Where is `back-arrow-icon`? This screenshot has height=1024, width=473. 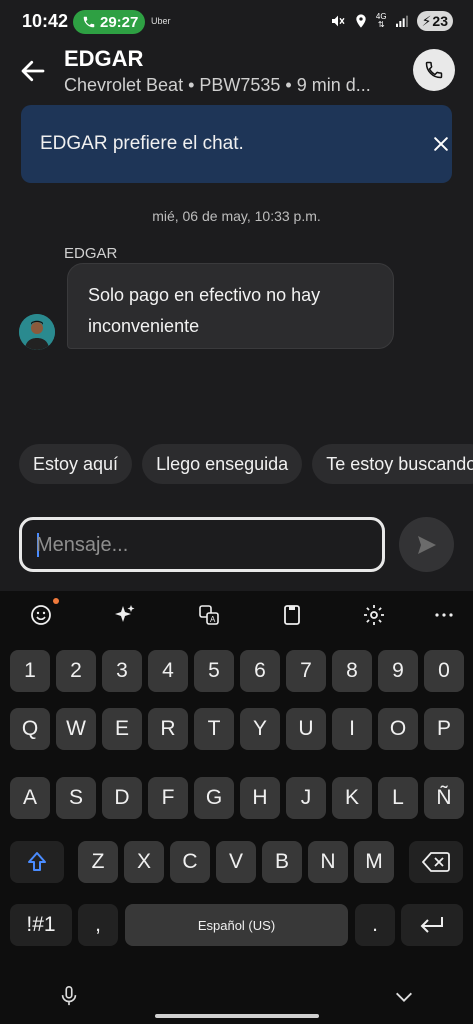 back-arrow-icon is located at coordinates (33, 71).